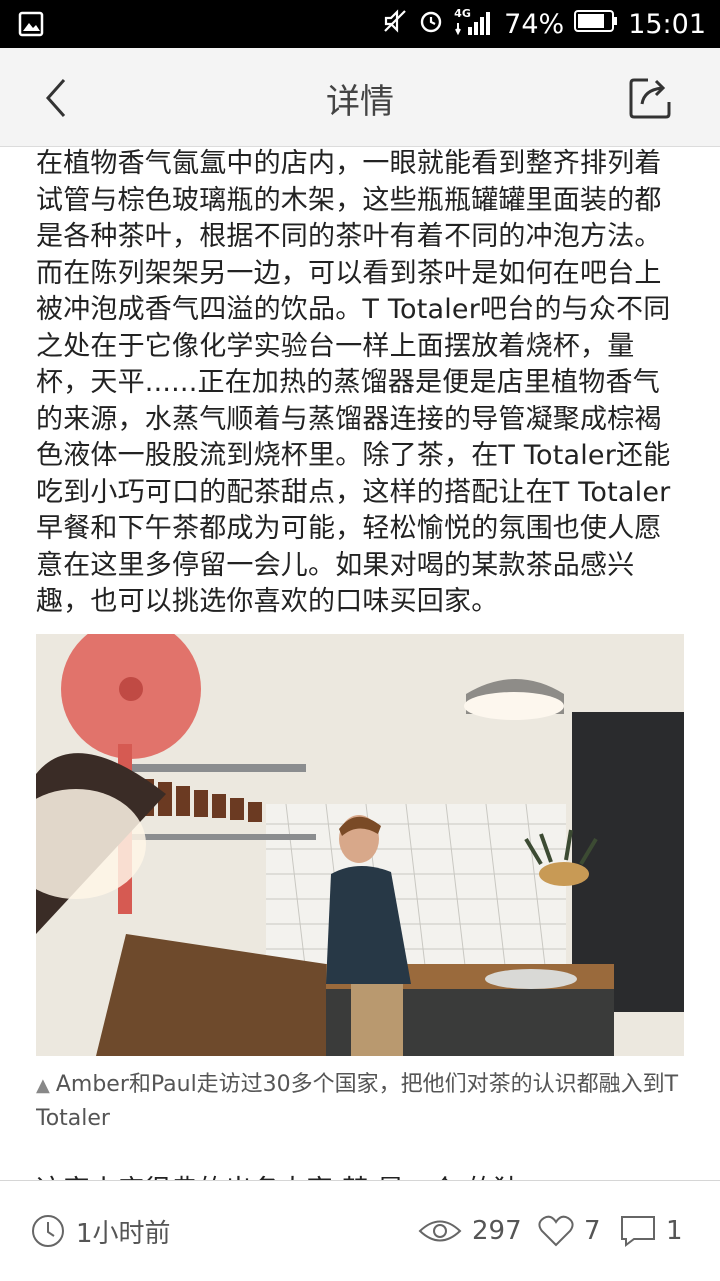 The width and height of the screenshot is (720, 1281). Describe the element at coordinates (534, 24) in the screenshot. I see `battery-percent: 74%` at that location.